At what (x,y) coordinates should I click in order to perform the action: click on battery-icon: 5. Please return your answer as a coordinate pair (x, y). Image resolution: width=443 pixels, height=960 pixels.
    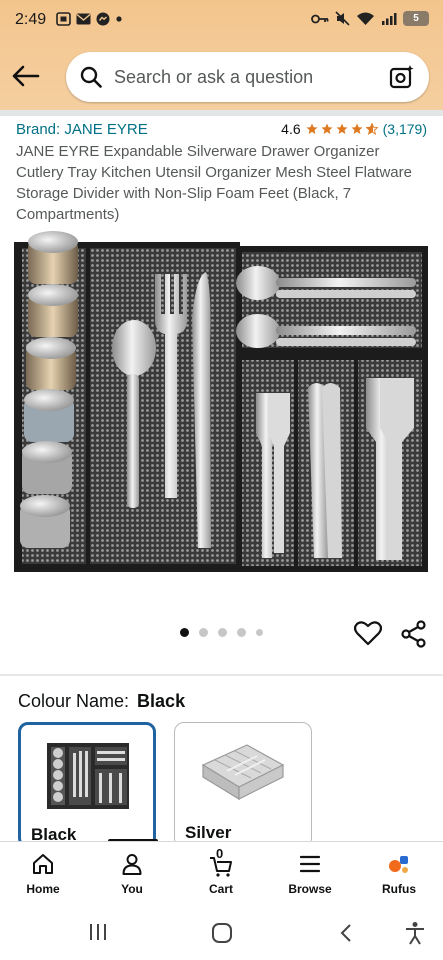
    Looking at the image, I should click on (416, 18).